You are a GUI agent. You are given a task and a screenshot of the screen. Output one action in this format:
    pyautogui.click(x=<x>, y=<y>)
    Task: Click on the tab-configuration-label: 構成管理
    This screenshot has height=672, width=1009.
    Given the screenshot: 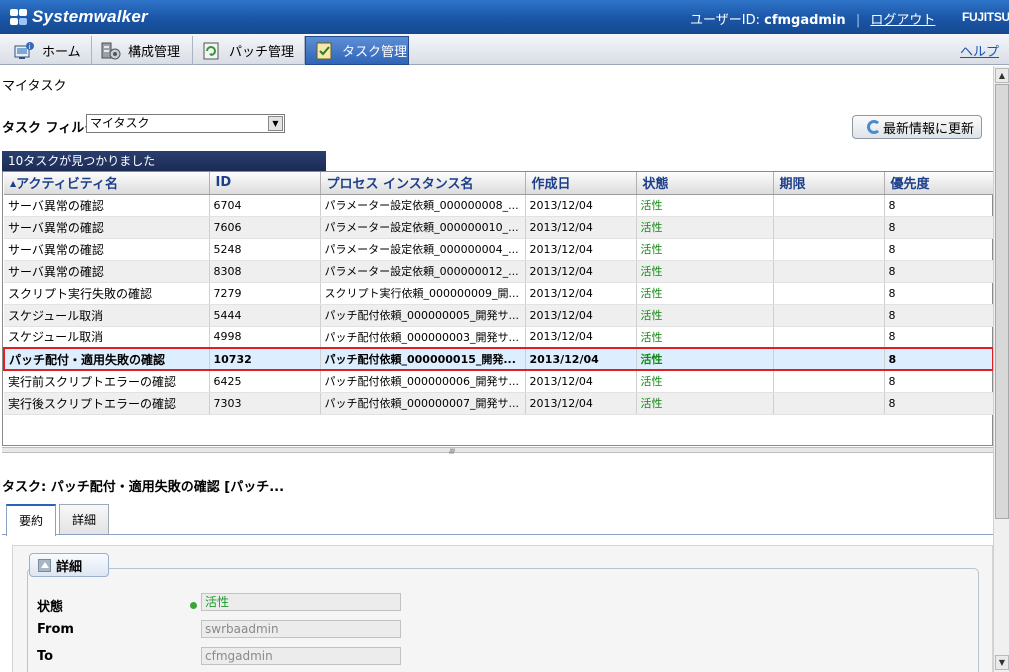 What is the action you would take?
    pyautogui.click(x=154, y=52)
    